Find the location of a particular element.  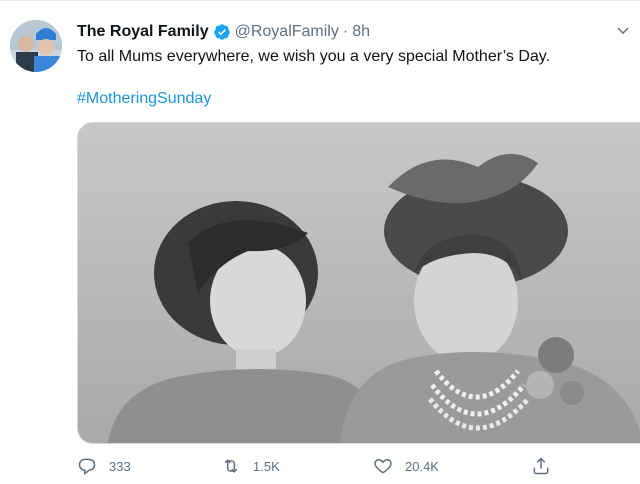

tweet-timestamp: 8h is located at coordinates (361, 32).